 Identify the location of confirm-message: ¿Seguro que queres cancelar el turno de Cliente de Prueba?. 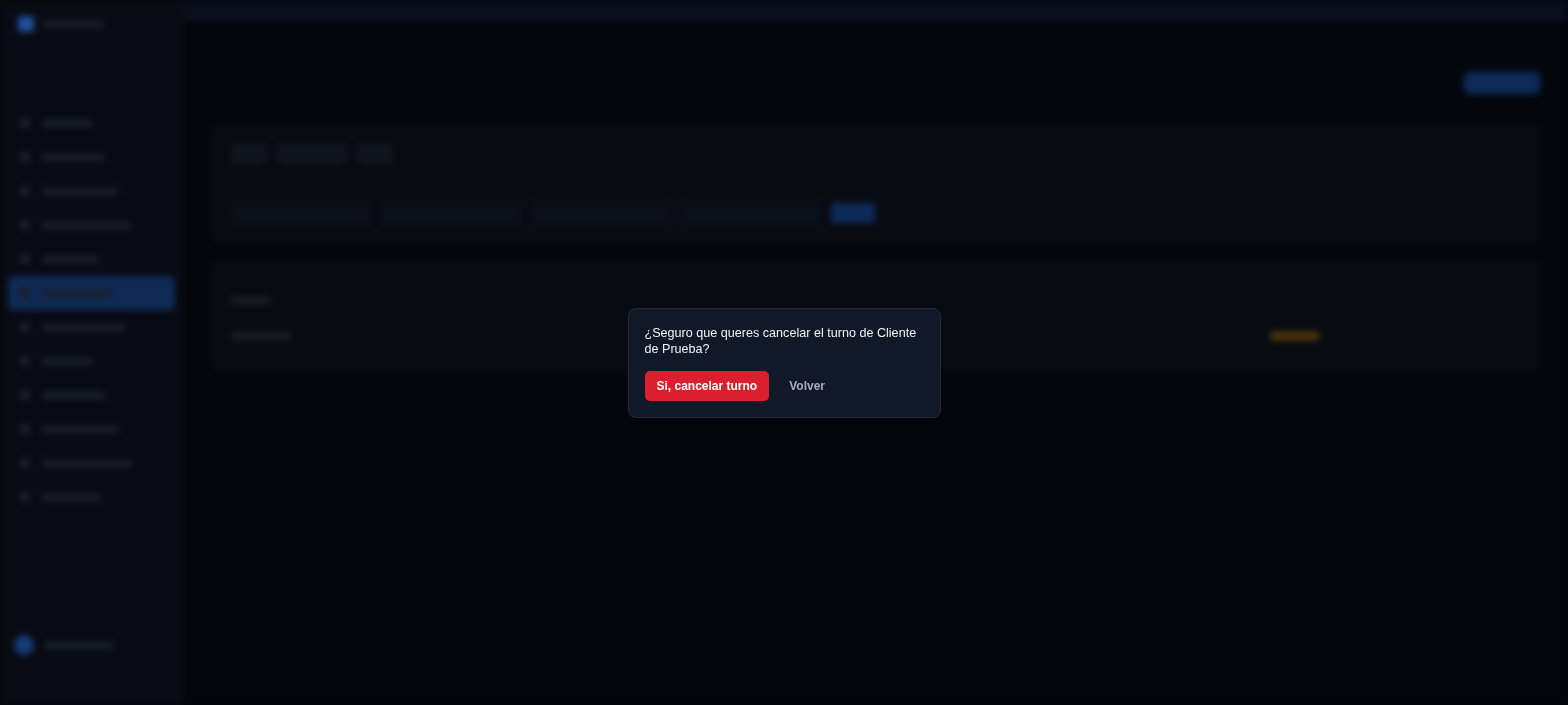
(781, 340).